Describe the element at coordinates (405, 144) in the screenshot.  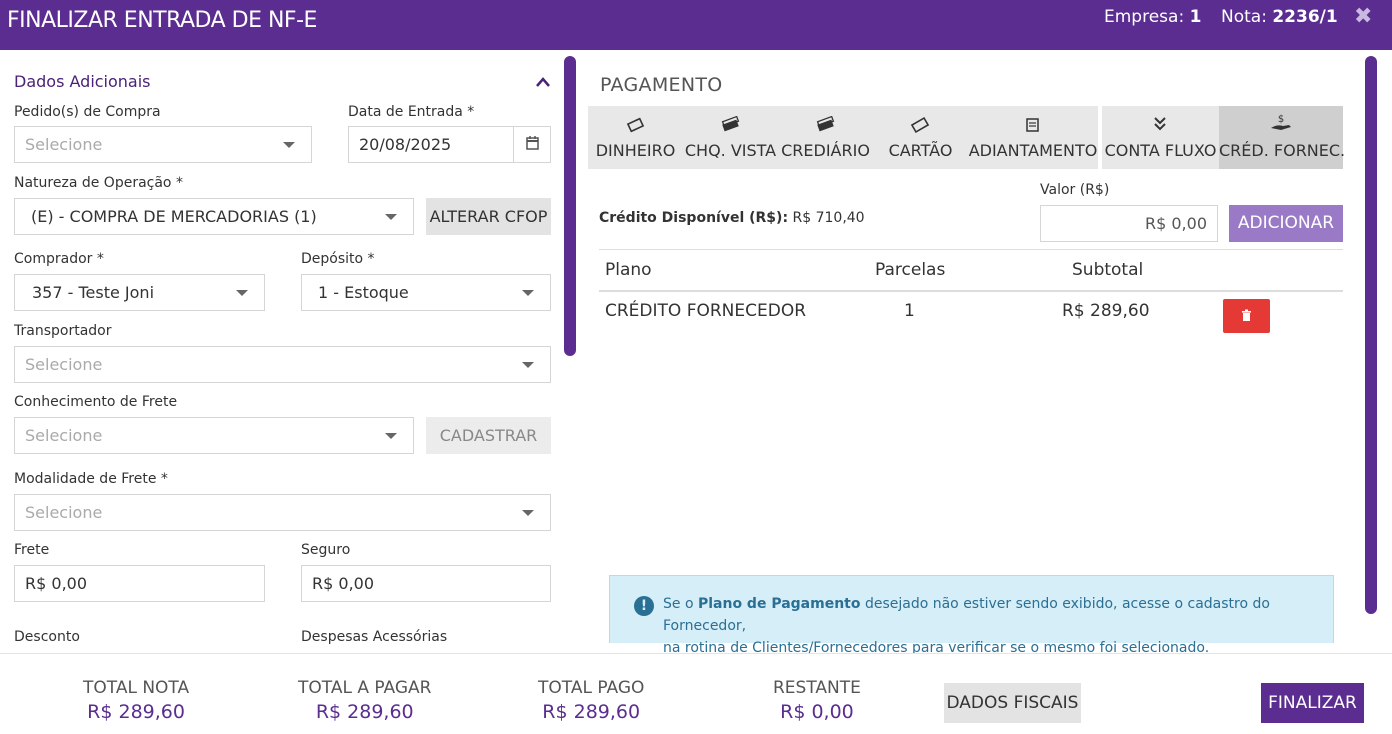
I see `data-entrada-value: 20/08/2025` at that location.